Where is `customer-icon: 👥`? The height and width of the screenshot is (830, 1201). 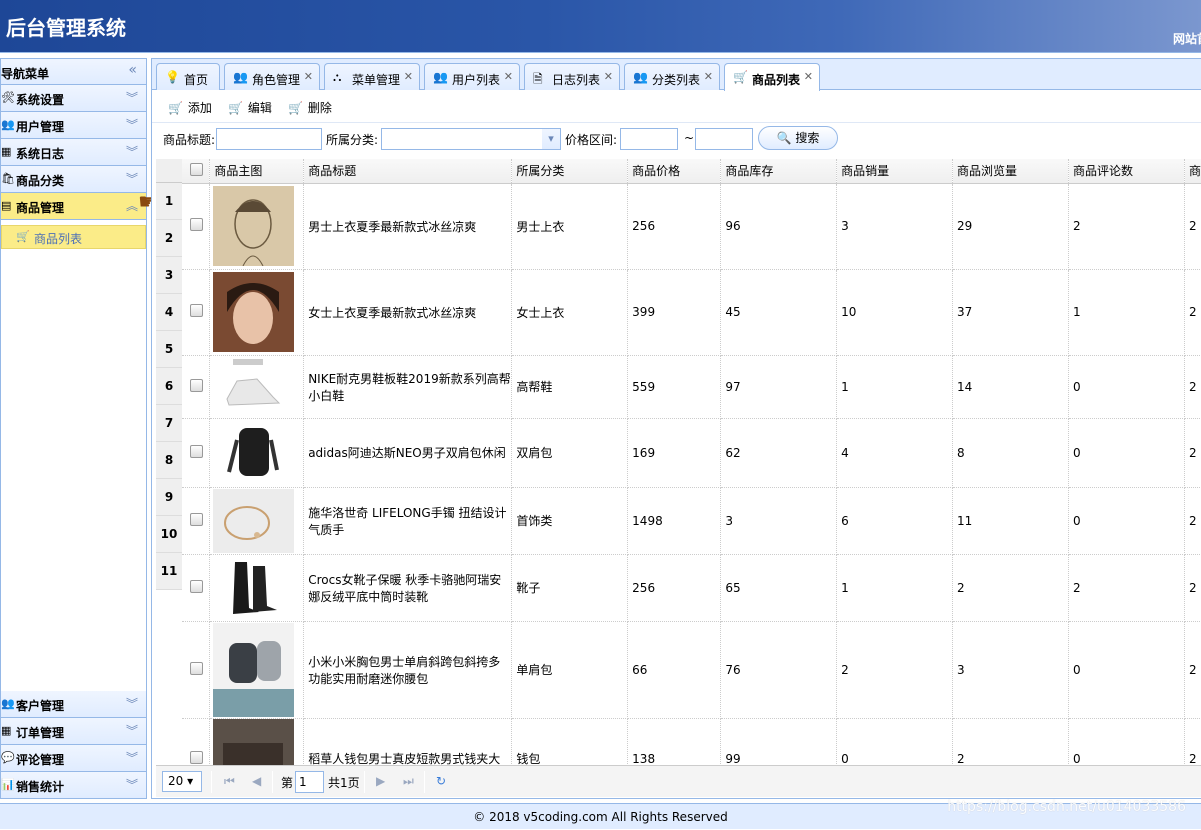 customer-icon: 👥 is located at coordinates (8, 703).